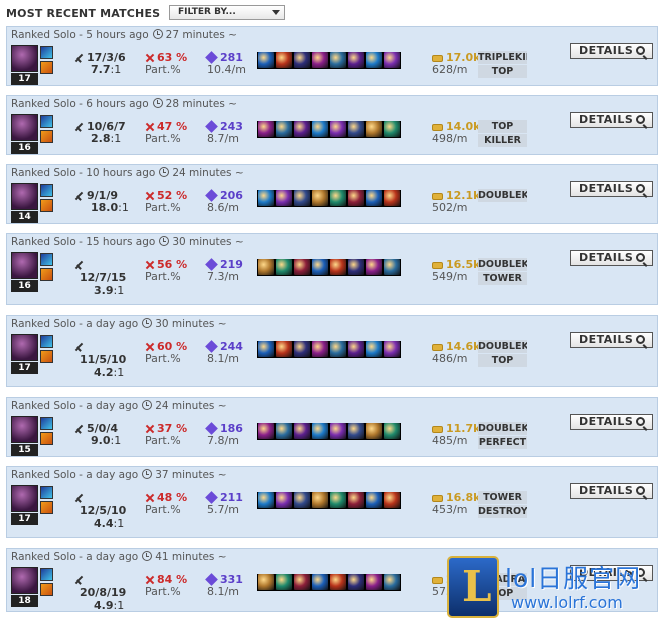  I want to click on champion-level: 17, so click(24, 368).